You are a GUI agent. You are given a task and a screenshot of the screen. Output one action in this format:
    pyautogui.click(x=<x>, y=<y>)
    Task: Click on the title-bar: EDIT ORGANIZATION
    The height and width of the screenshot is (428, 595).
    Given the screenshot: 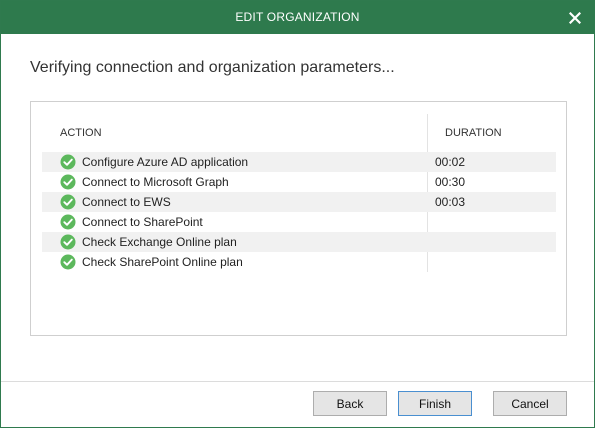 What is the action you would take?
    pyautogui.click(x=297, y=17)
    